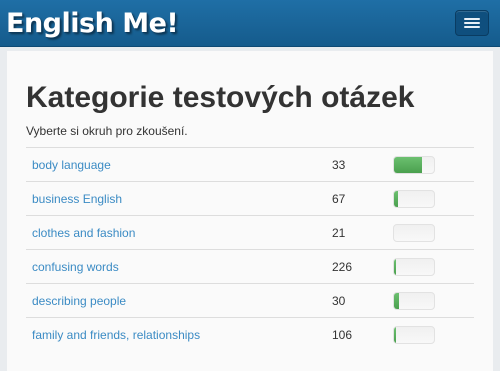 This screenshot has width=500, height=371. What do you see at coordinates (250, 334) in the screenshot?
I see `category-row: family and friends, relationships 106` at bounding box center [250, 334].